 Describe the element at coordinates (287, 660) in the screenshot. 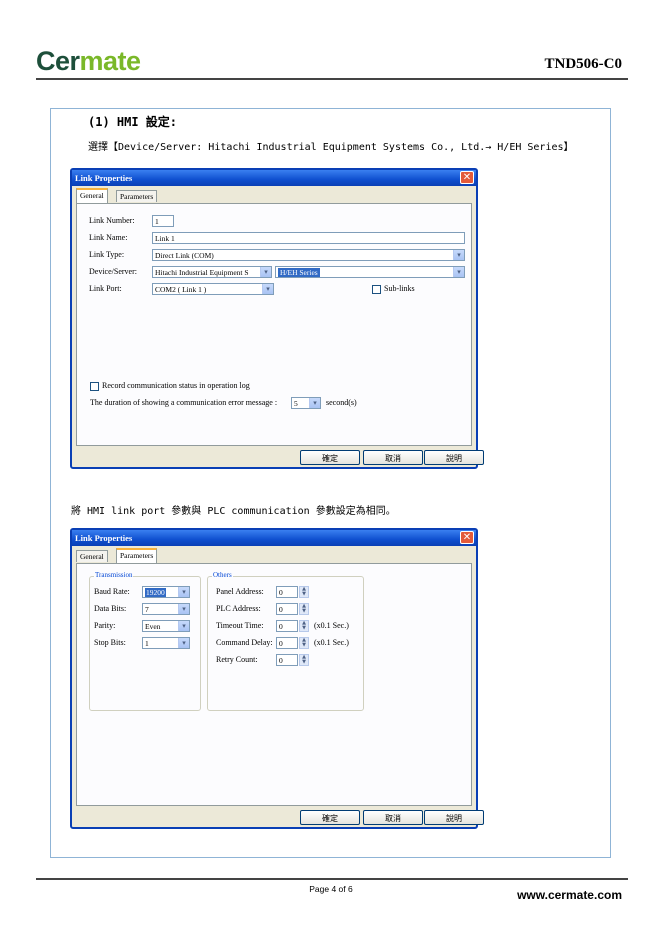

I see `retry-count-input: 0` at that location.